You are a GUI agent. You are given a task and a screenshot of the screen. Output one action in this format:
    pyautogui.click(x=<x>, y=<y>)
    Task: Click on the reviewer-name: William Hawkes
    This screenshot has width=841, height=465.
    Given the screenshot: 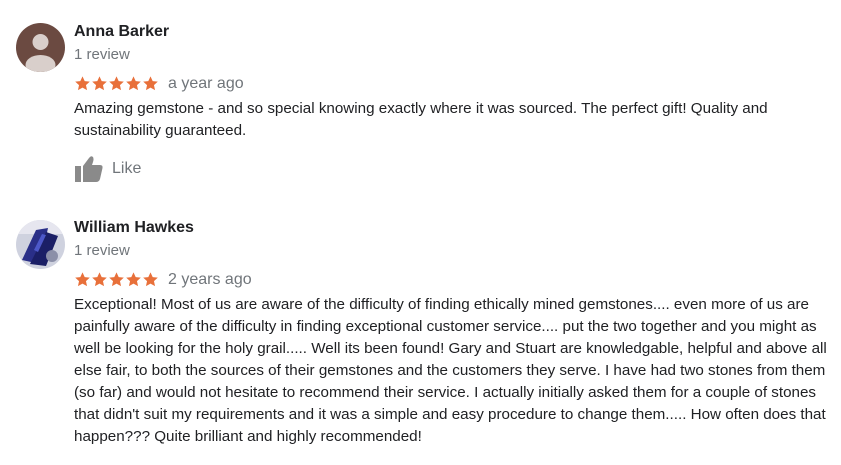 What is the action you would take?
    pyautogui.click(x=134, y=228)
    